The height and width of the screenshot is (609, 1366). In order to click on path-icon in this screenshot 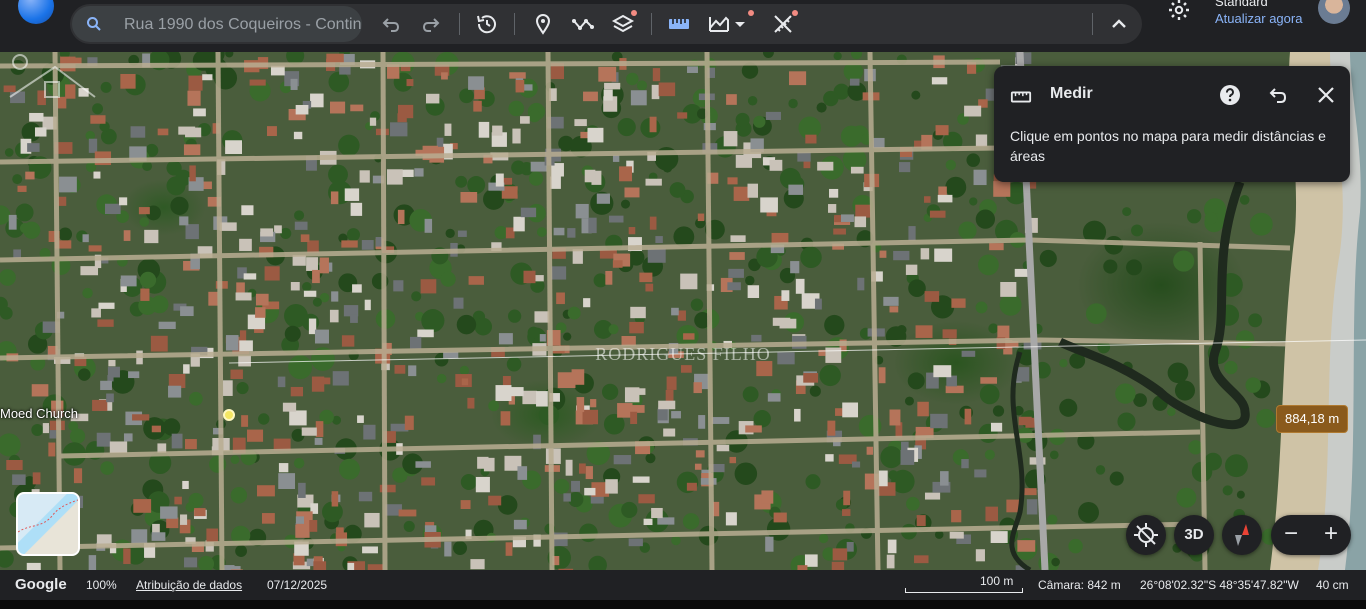, I will do `click(583, 24)`.